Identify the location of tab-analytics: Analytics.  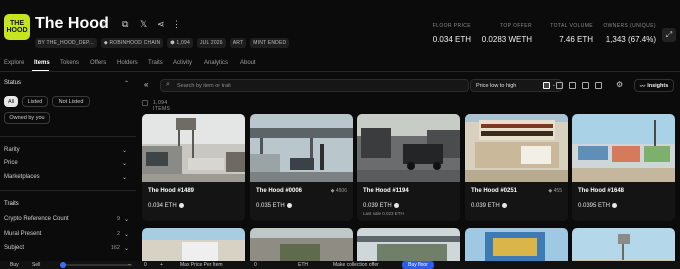
(216, 63).